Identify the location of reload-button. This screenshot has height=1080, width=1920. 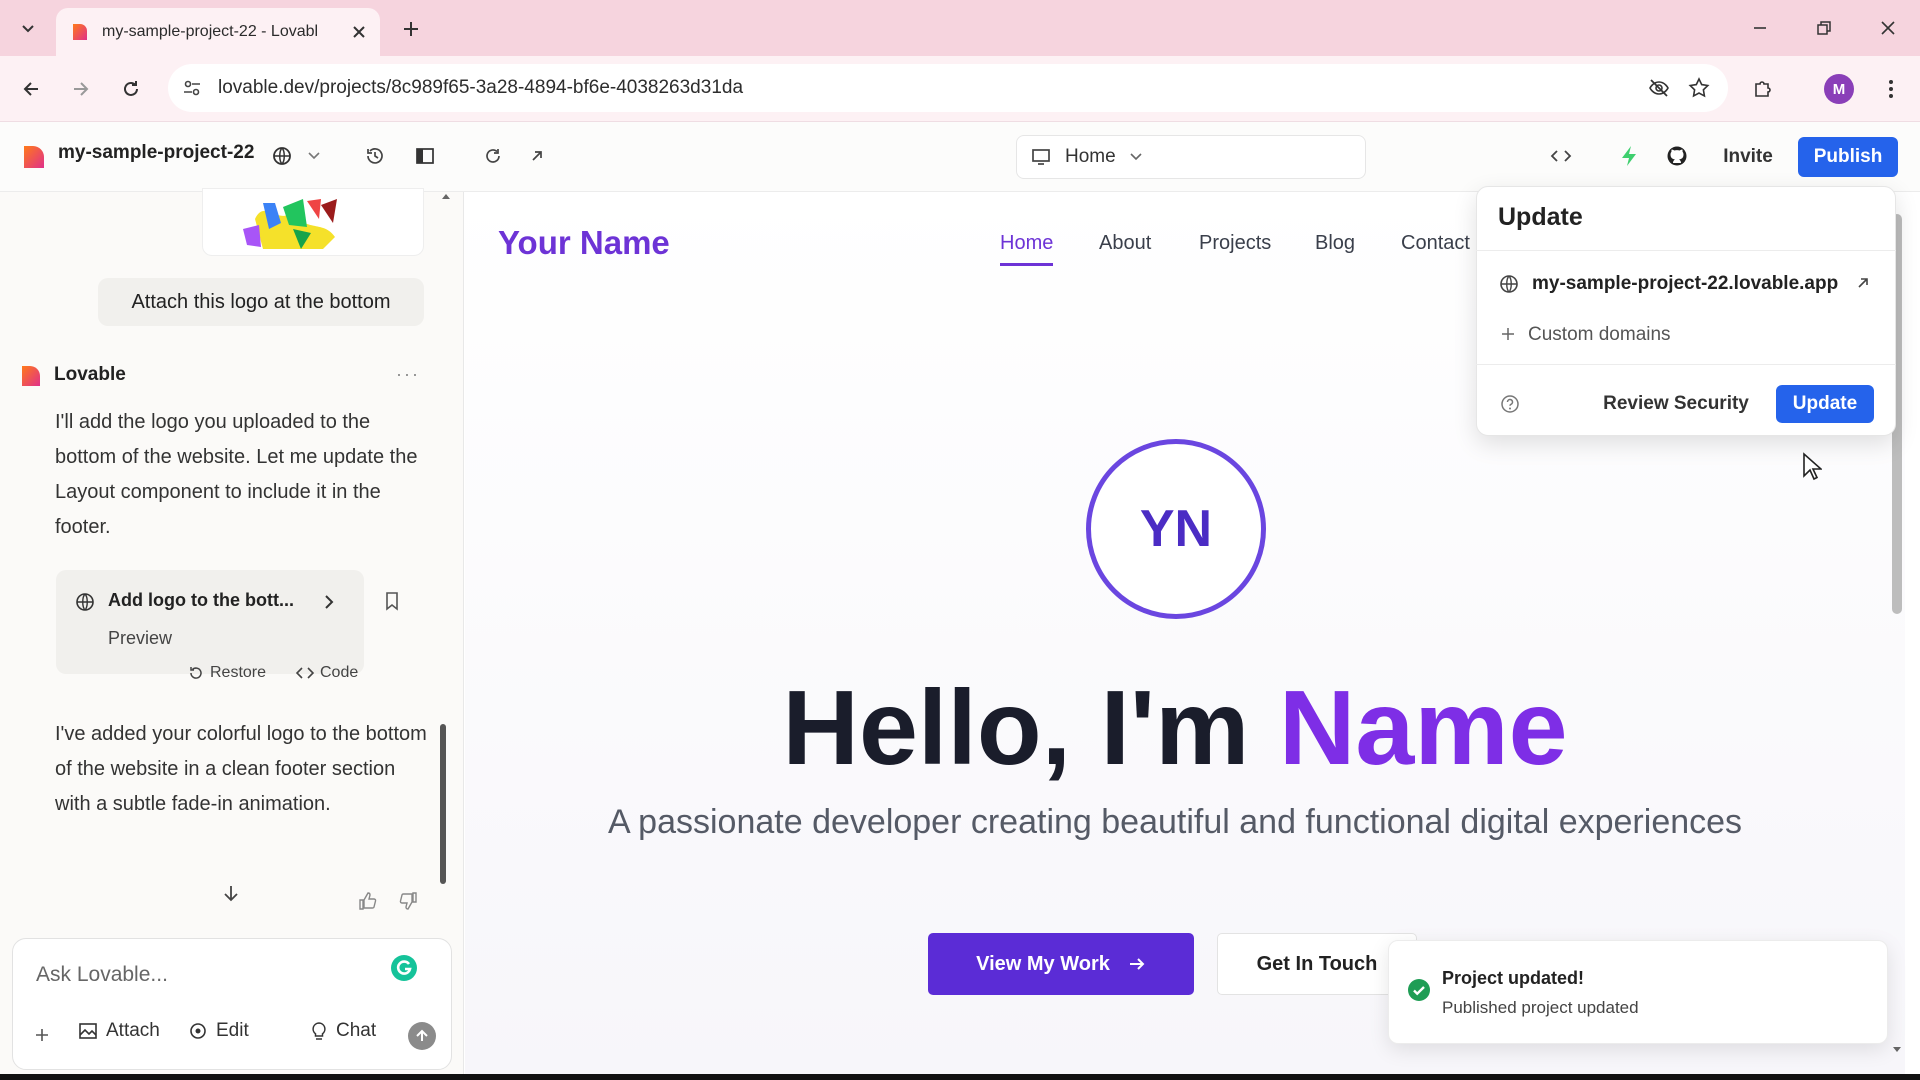
(131, 89).